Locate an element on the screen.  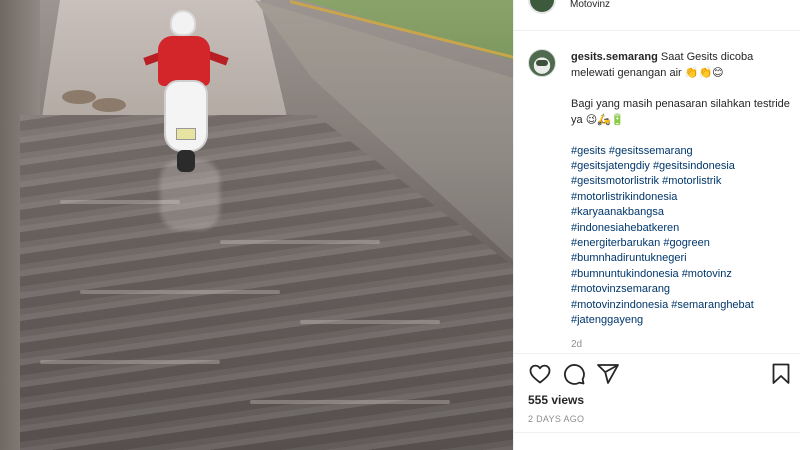
header-divider is located at coordinates (657, 30).